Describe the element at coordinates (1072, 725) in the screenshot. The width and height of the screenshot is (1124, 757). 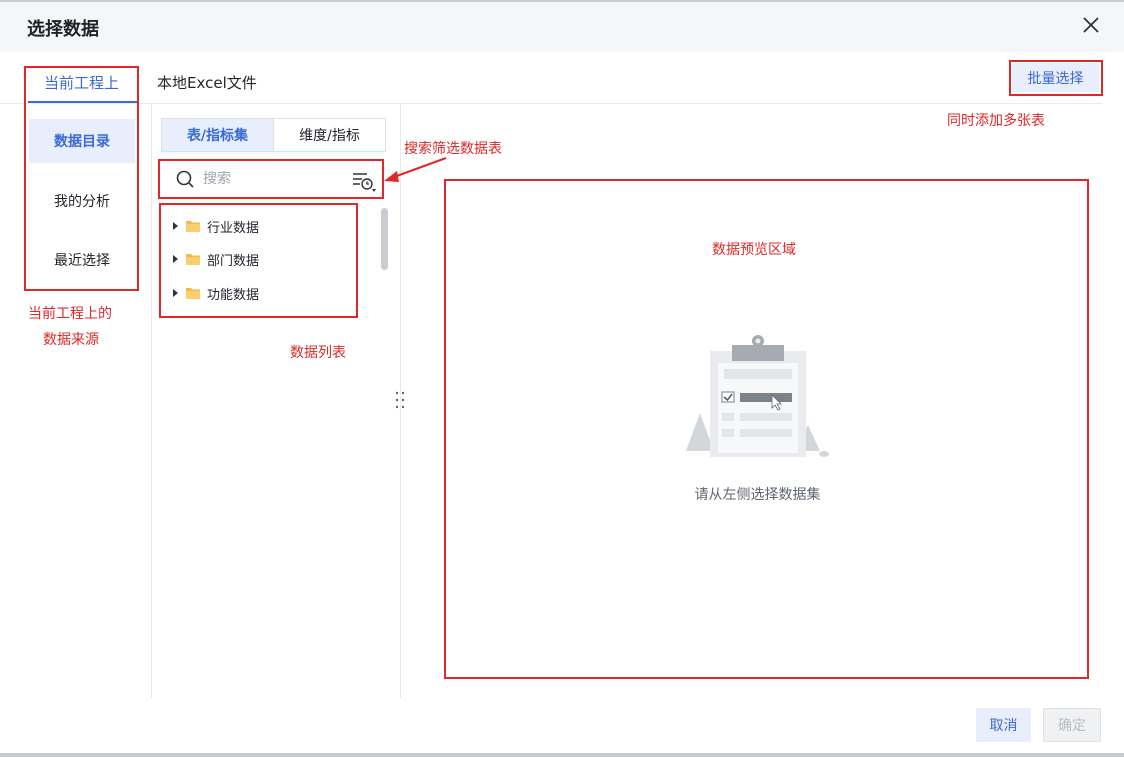
I see `confirm-button: 确定` at that location.